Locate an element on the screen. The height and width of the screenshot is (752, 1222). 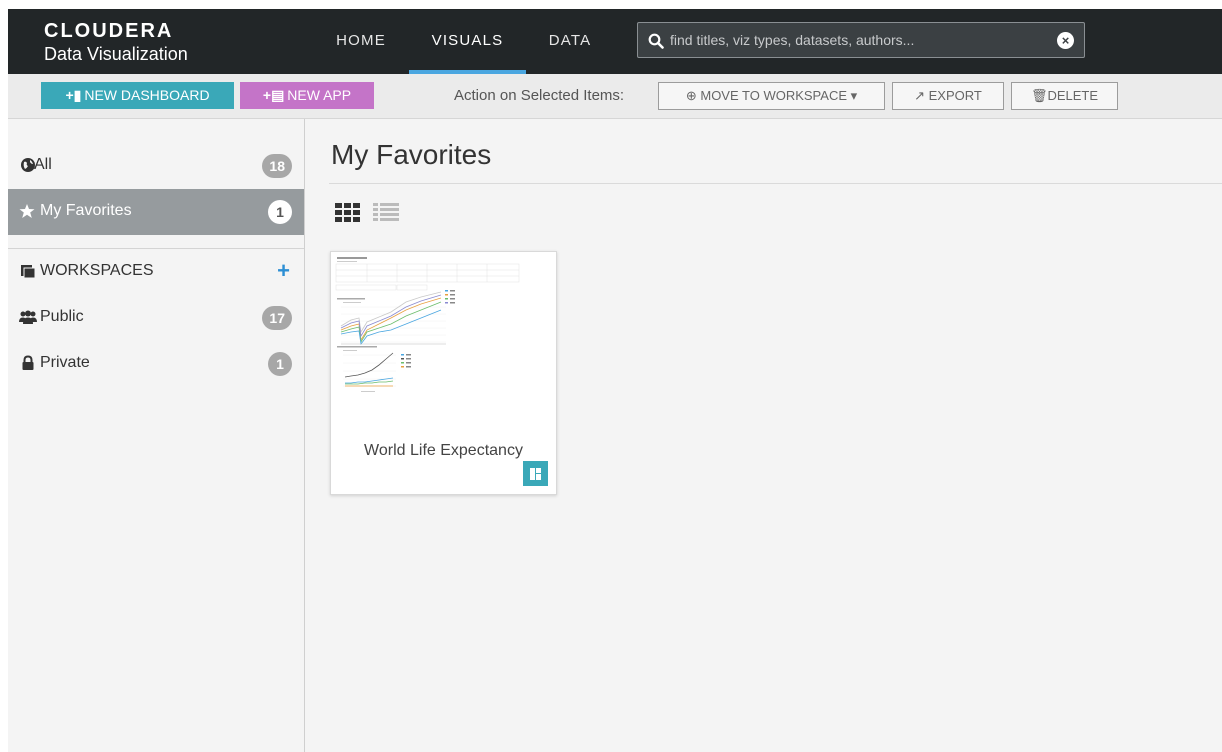
action-on-selected-label: Action on Selected Items: is located at coordinates (539, 95).